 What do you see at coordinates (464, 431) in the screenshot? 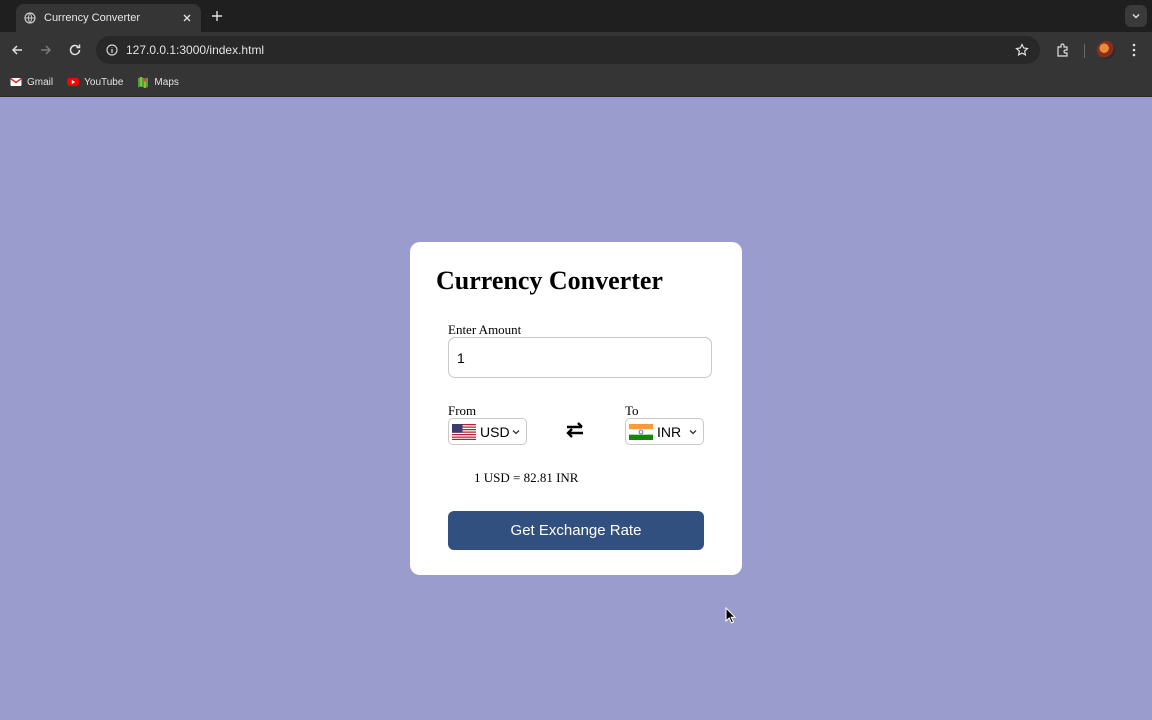
I see `us-flag-icon` at bounding box center [464, 431].